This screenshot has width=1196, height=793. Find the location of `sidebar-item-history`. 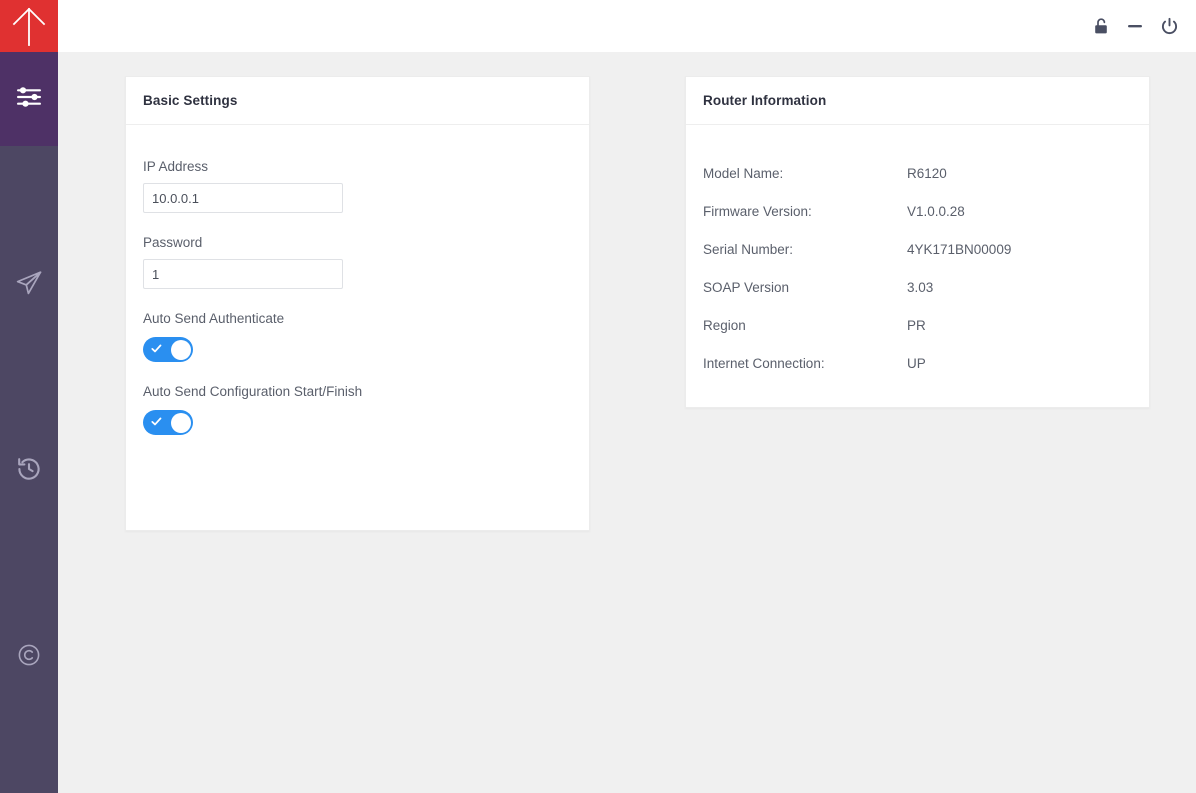

sidebar-item-history is located at coordinates (29, 471).